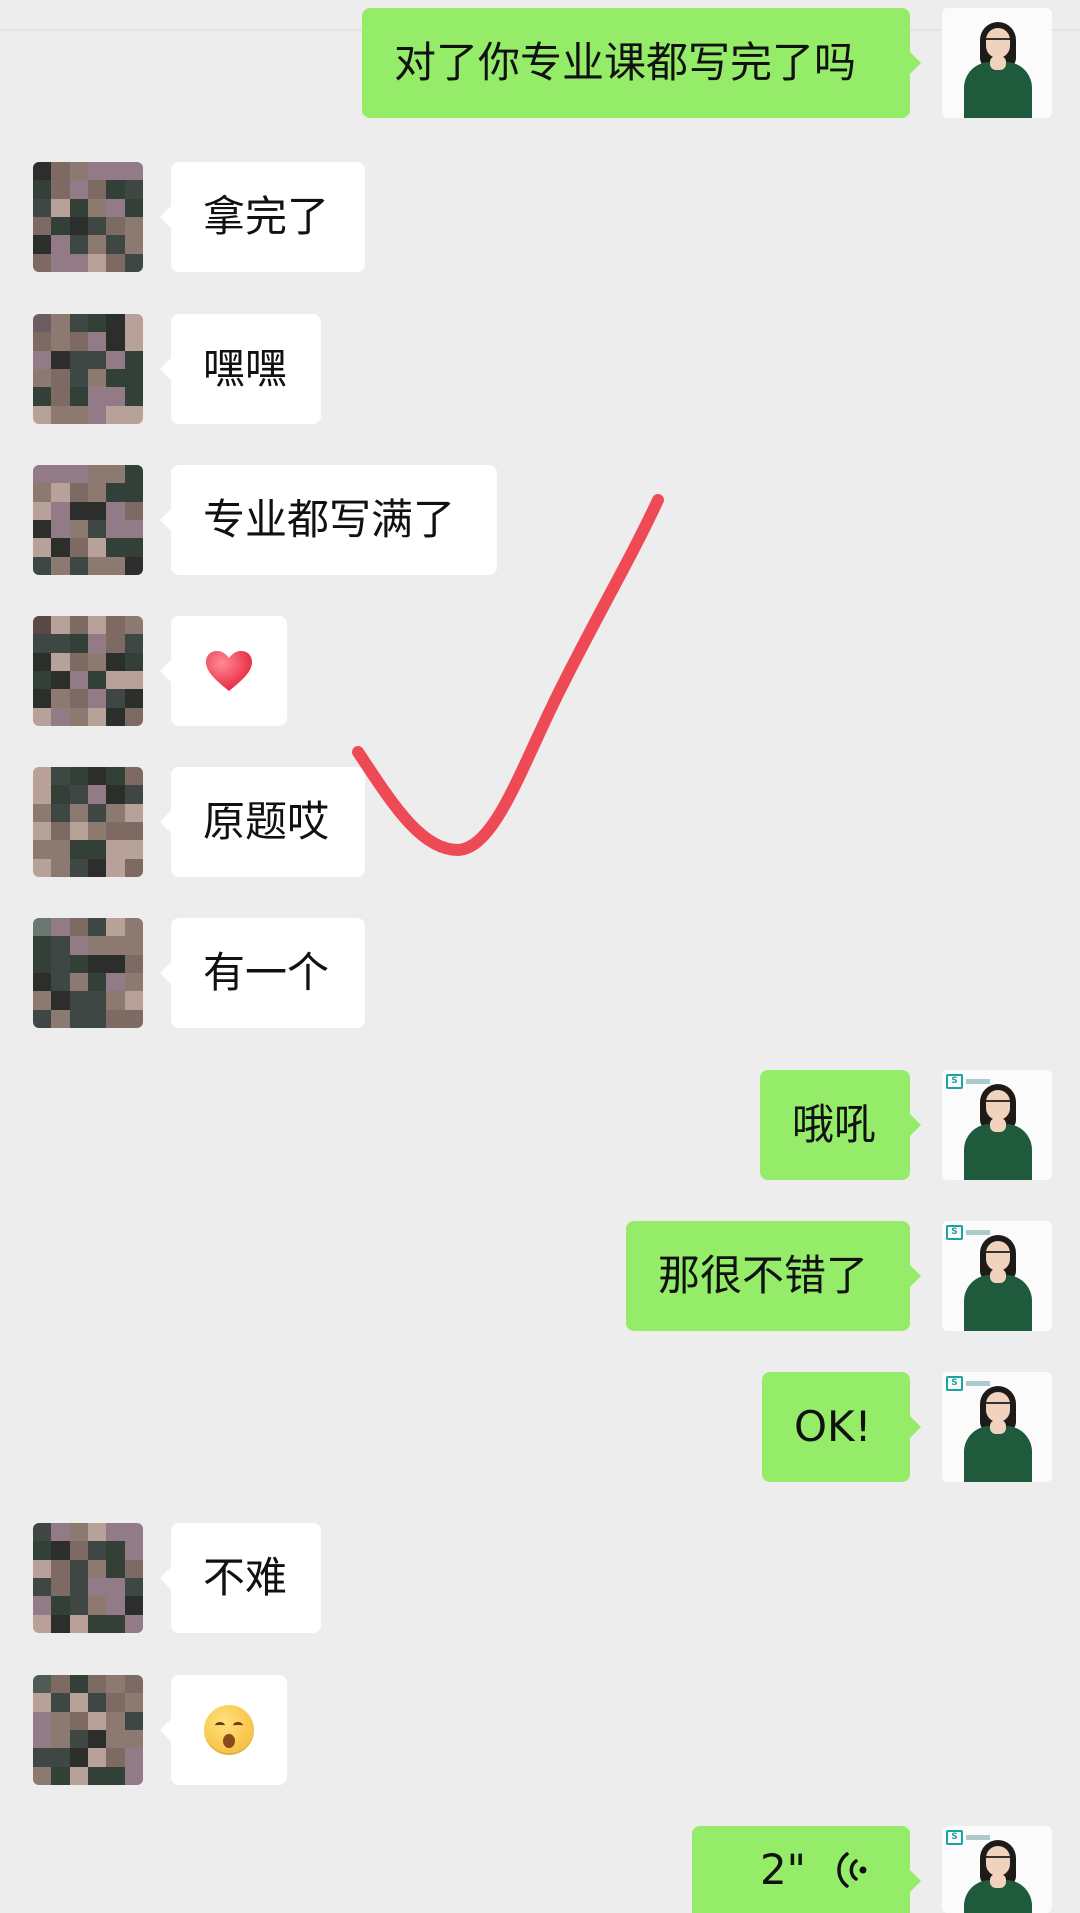 The height and width of the screenshot is (1913, 1080). Describe the element at coordinates (229, 1730) in the screenshot. I see `kissing-face-icon` at that location.